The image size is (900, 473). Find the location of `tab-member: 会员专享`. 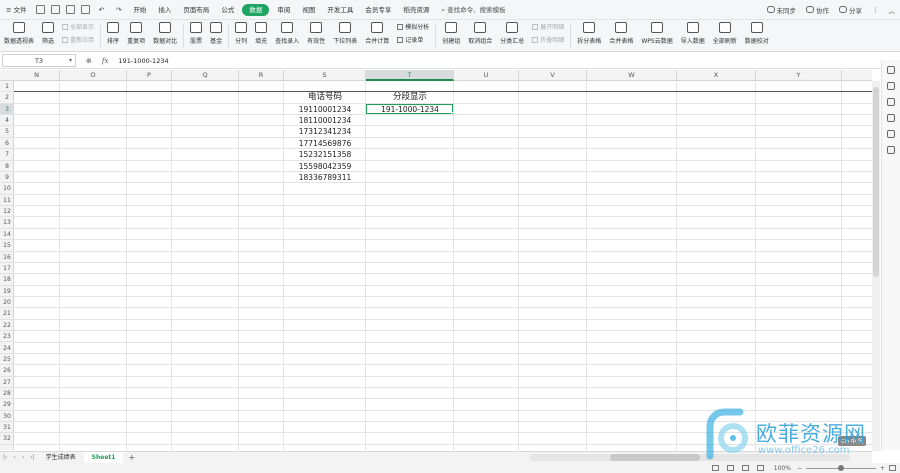

tab-member: 会员专享 is located at coordinates (378, 10).